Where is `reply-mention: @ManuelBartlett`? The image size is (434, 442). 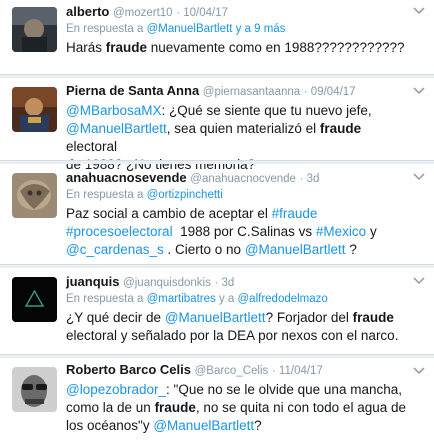
reply-mention: @ManuelBartlett is located at coordinates (190, 29).